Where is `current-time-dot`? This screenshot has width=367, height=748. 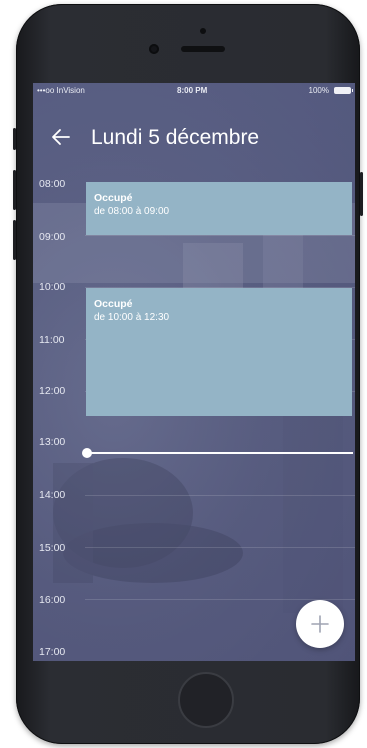 current-time-dot is located at coordinates (87, 453).